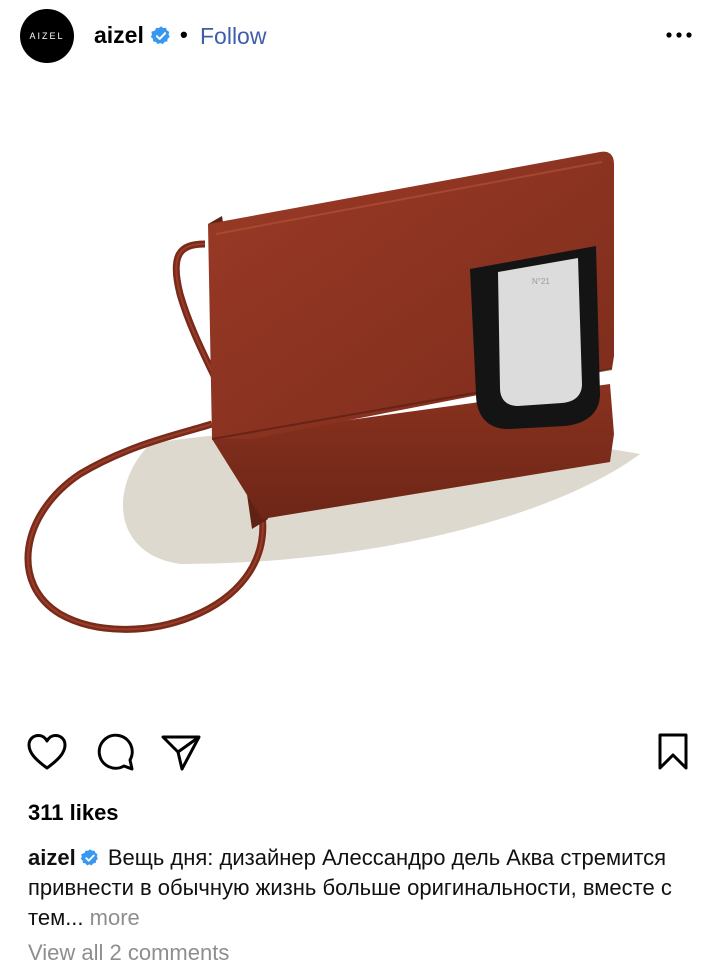  I want to click on view-comments-link: View all 2 comments, so click(128, 953).